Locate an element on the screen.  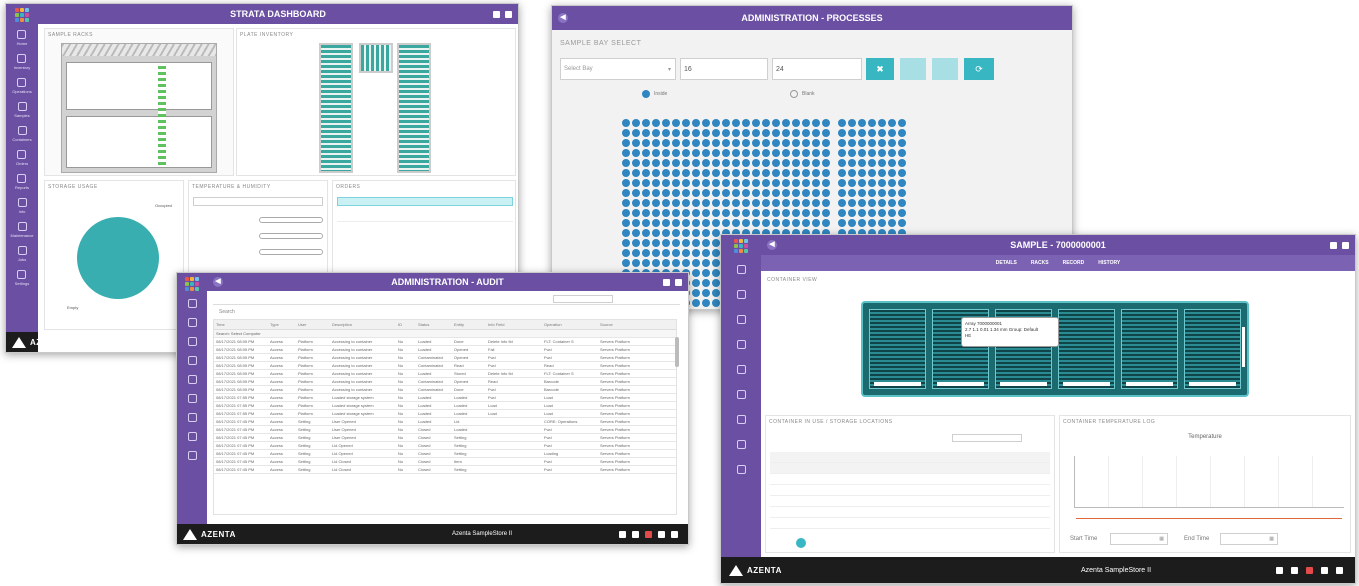
check-icon is located at coordinates (1339, 570).